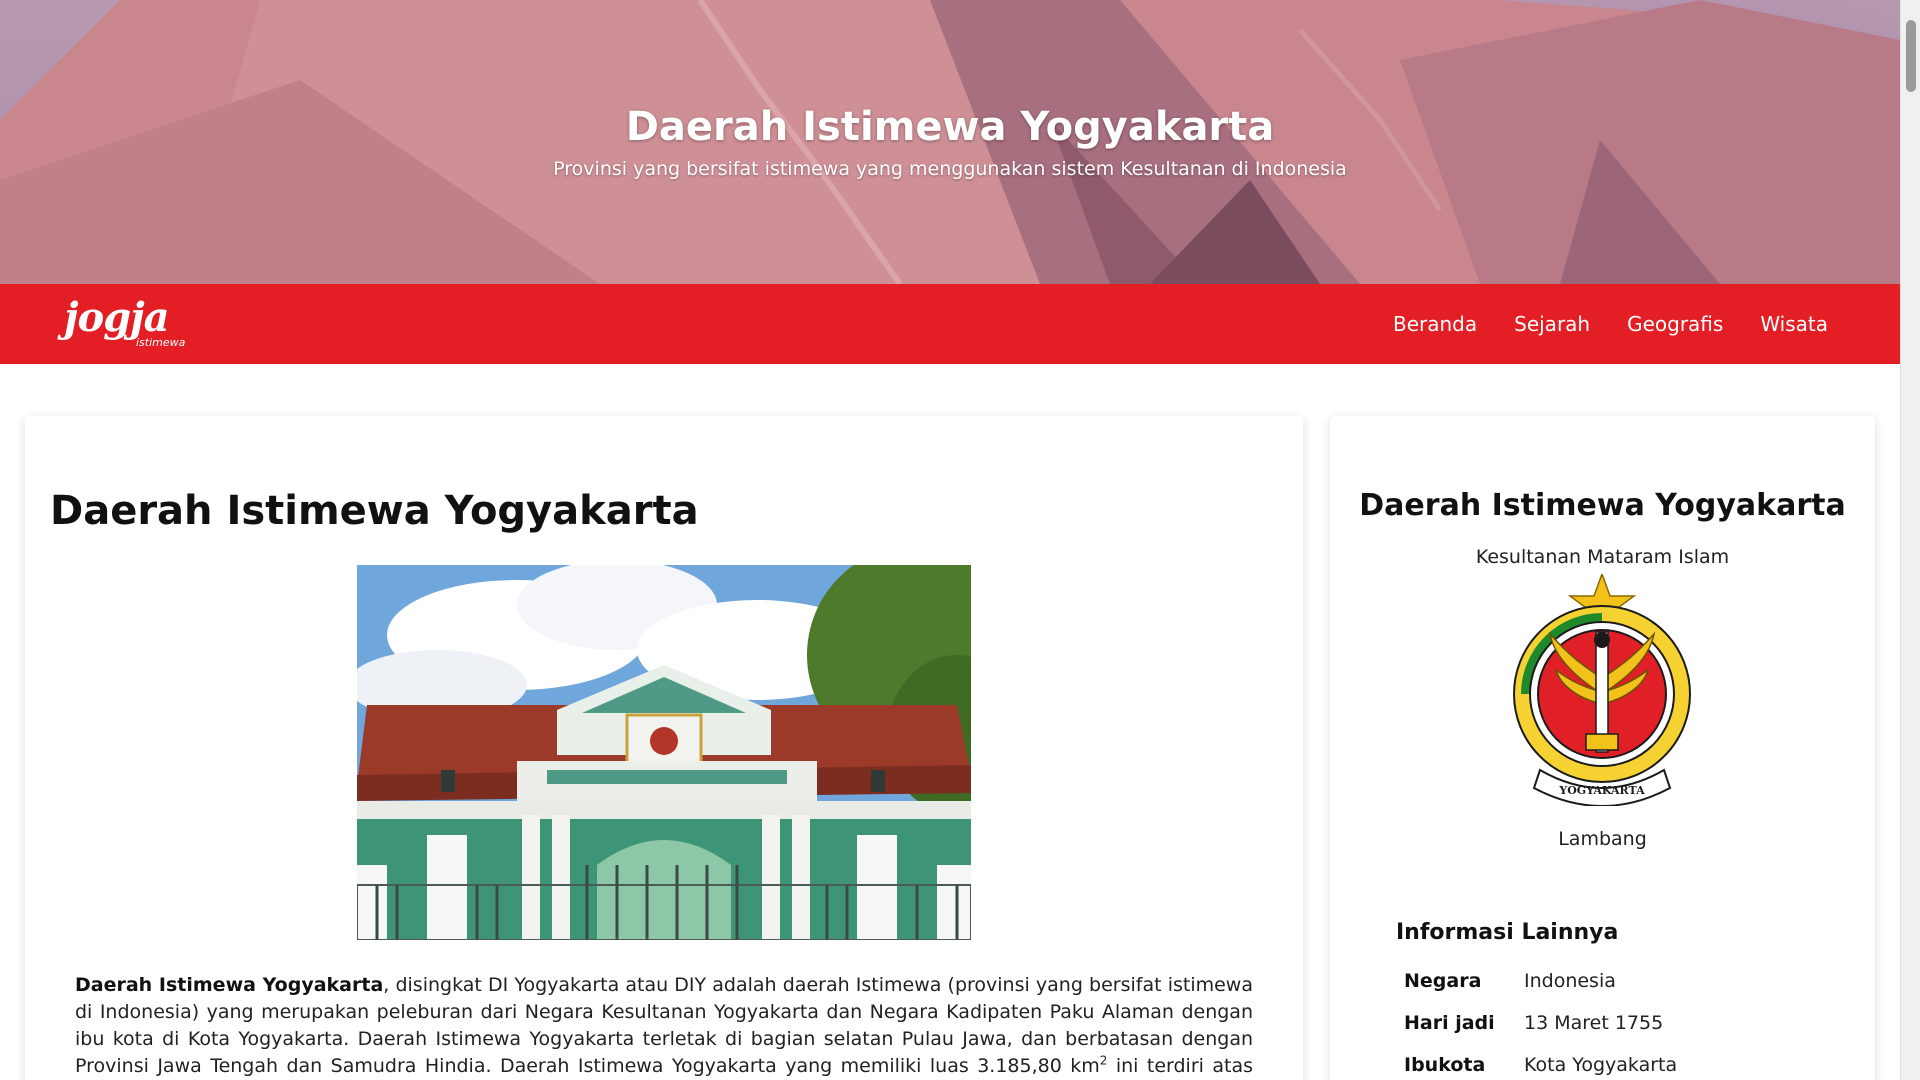 The image size is (1920, 1080). Describe the element at coordinates (1602, 557) in the screenshot. I see `infobox-subtitle: Kesultanan Mataram Islam` at that location.